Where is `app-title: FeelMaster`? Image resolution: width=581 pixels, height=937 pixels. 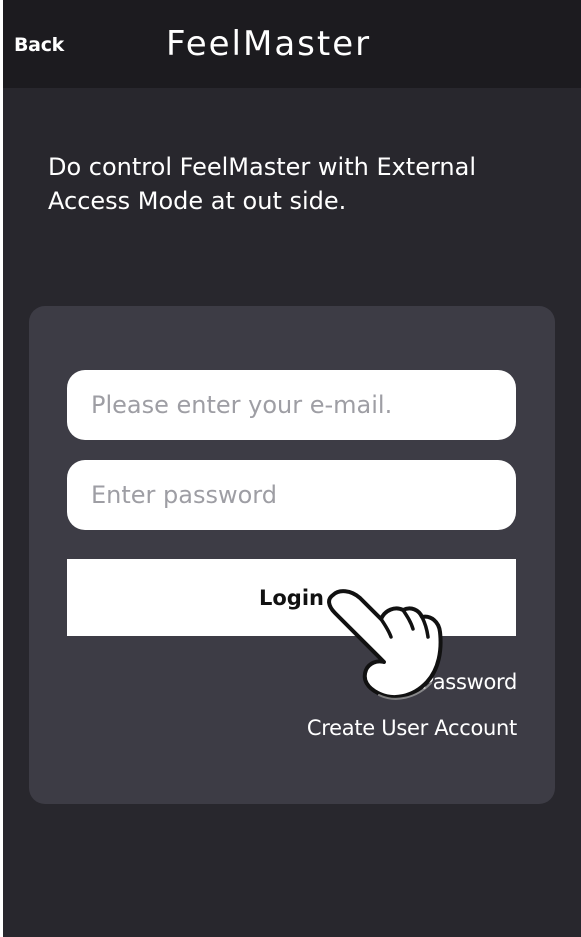 app-title: FeelMaster is located at coordinates (269, 44).